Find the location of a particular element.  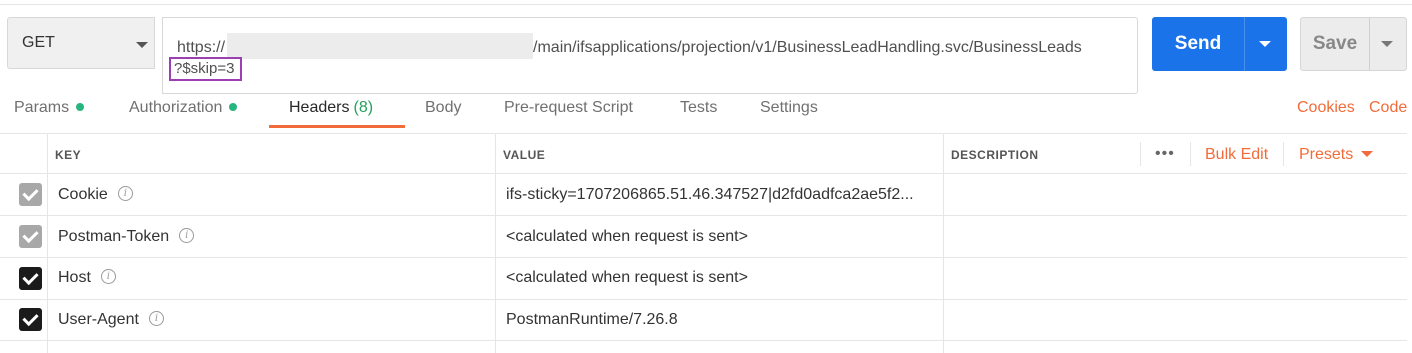

table-row: User-Agent i PostmanRuntime/7.26.8 is located at coordinates (703, 320).